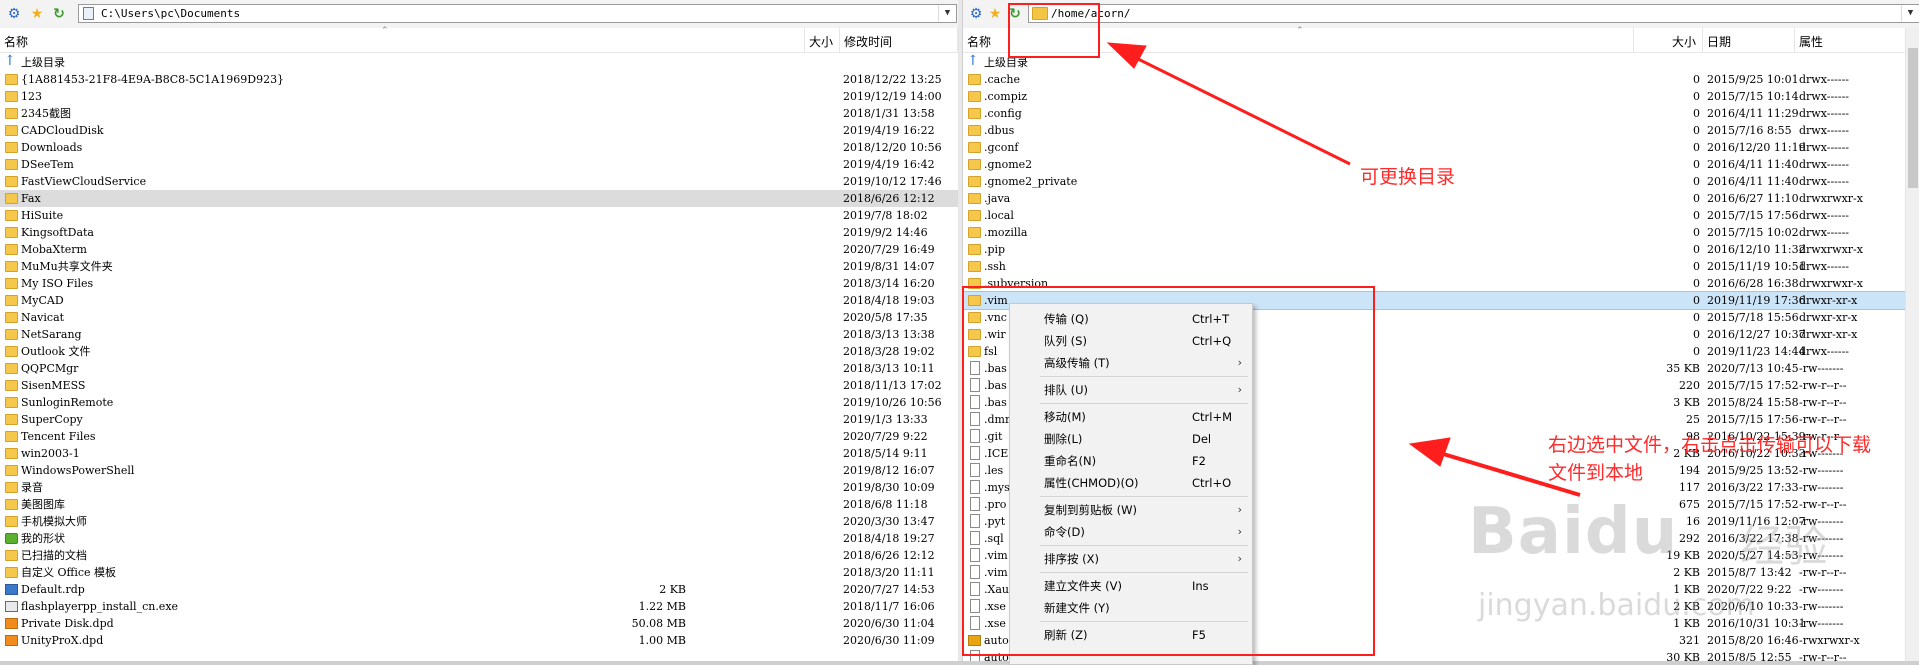 The width and height of the screenshot is (1919, 665). What do you see at coordinates (479, 232) in the screenshot?
I see `file-row: KingsoftData 2019/9/2 14:46` at bounding box center [479, 232].